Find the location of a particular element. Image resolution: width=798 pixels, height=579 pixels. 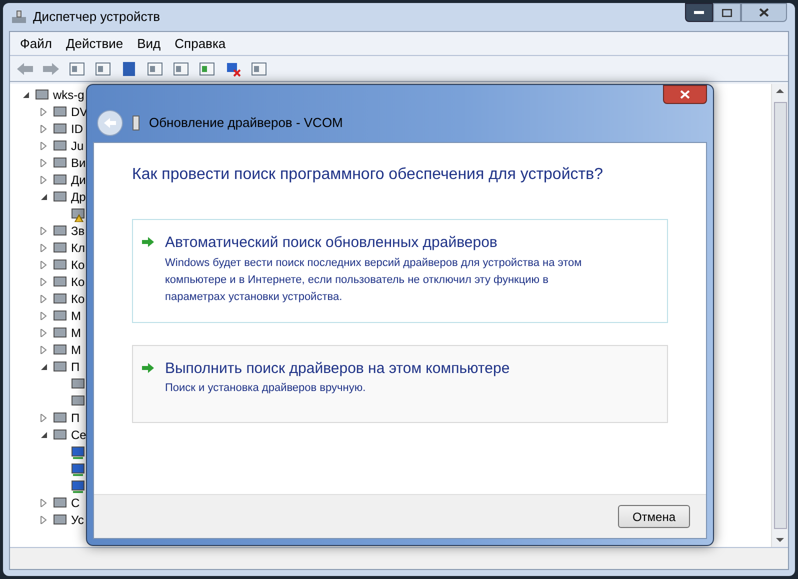

dialog-heading: Как провести поиск программного обеспечения для устройств? is located at coordinates (368, 175).